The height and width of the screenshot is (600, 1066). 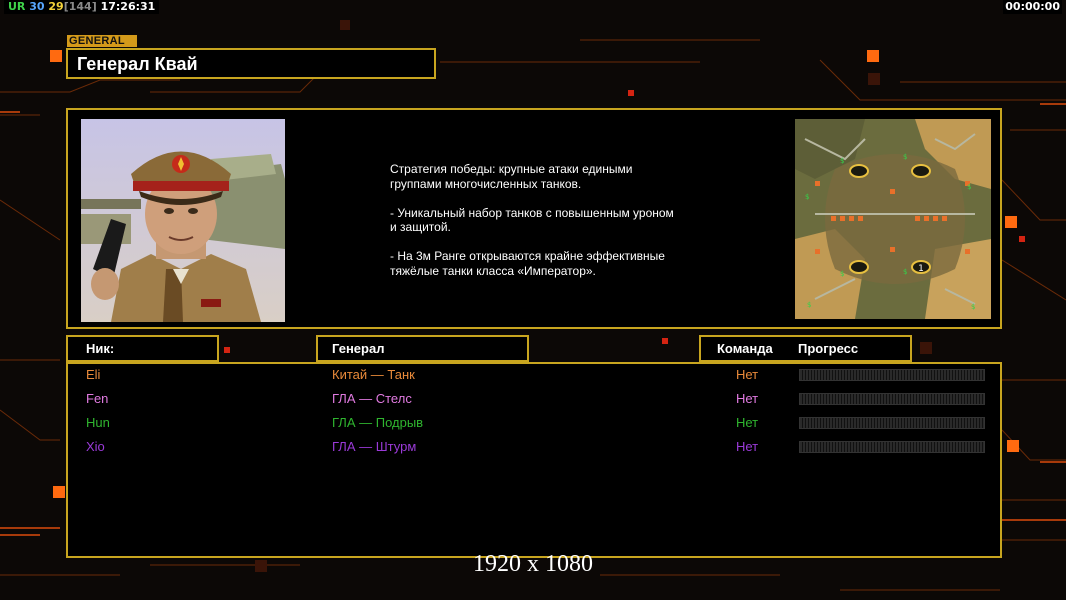 What do you see at coordinates (534, 399) in the screenshot?
I see `player-row: Fen ГЛА — Стелс Нет` at bounding box center [534, 399].